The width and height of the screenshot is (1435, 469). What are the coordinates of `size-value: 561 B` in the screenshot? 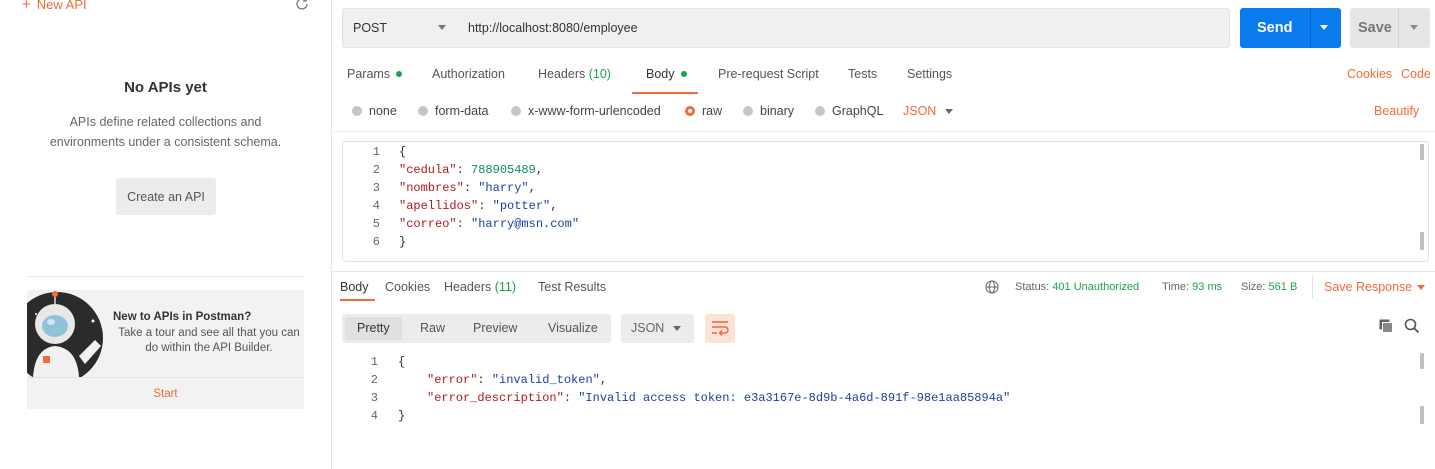 It's located at (1283, 287).